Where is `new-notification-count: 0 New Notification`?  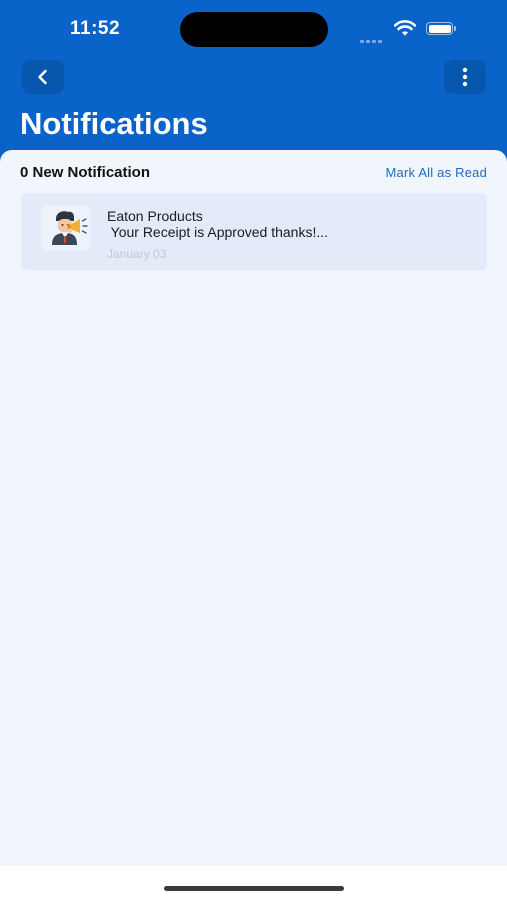 new-notification-count: 0 New Notification is located at coordinates (85, 172).